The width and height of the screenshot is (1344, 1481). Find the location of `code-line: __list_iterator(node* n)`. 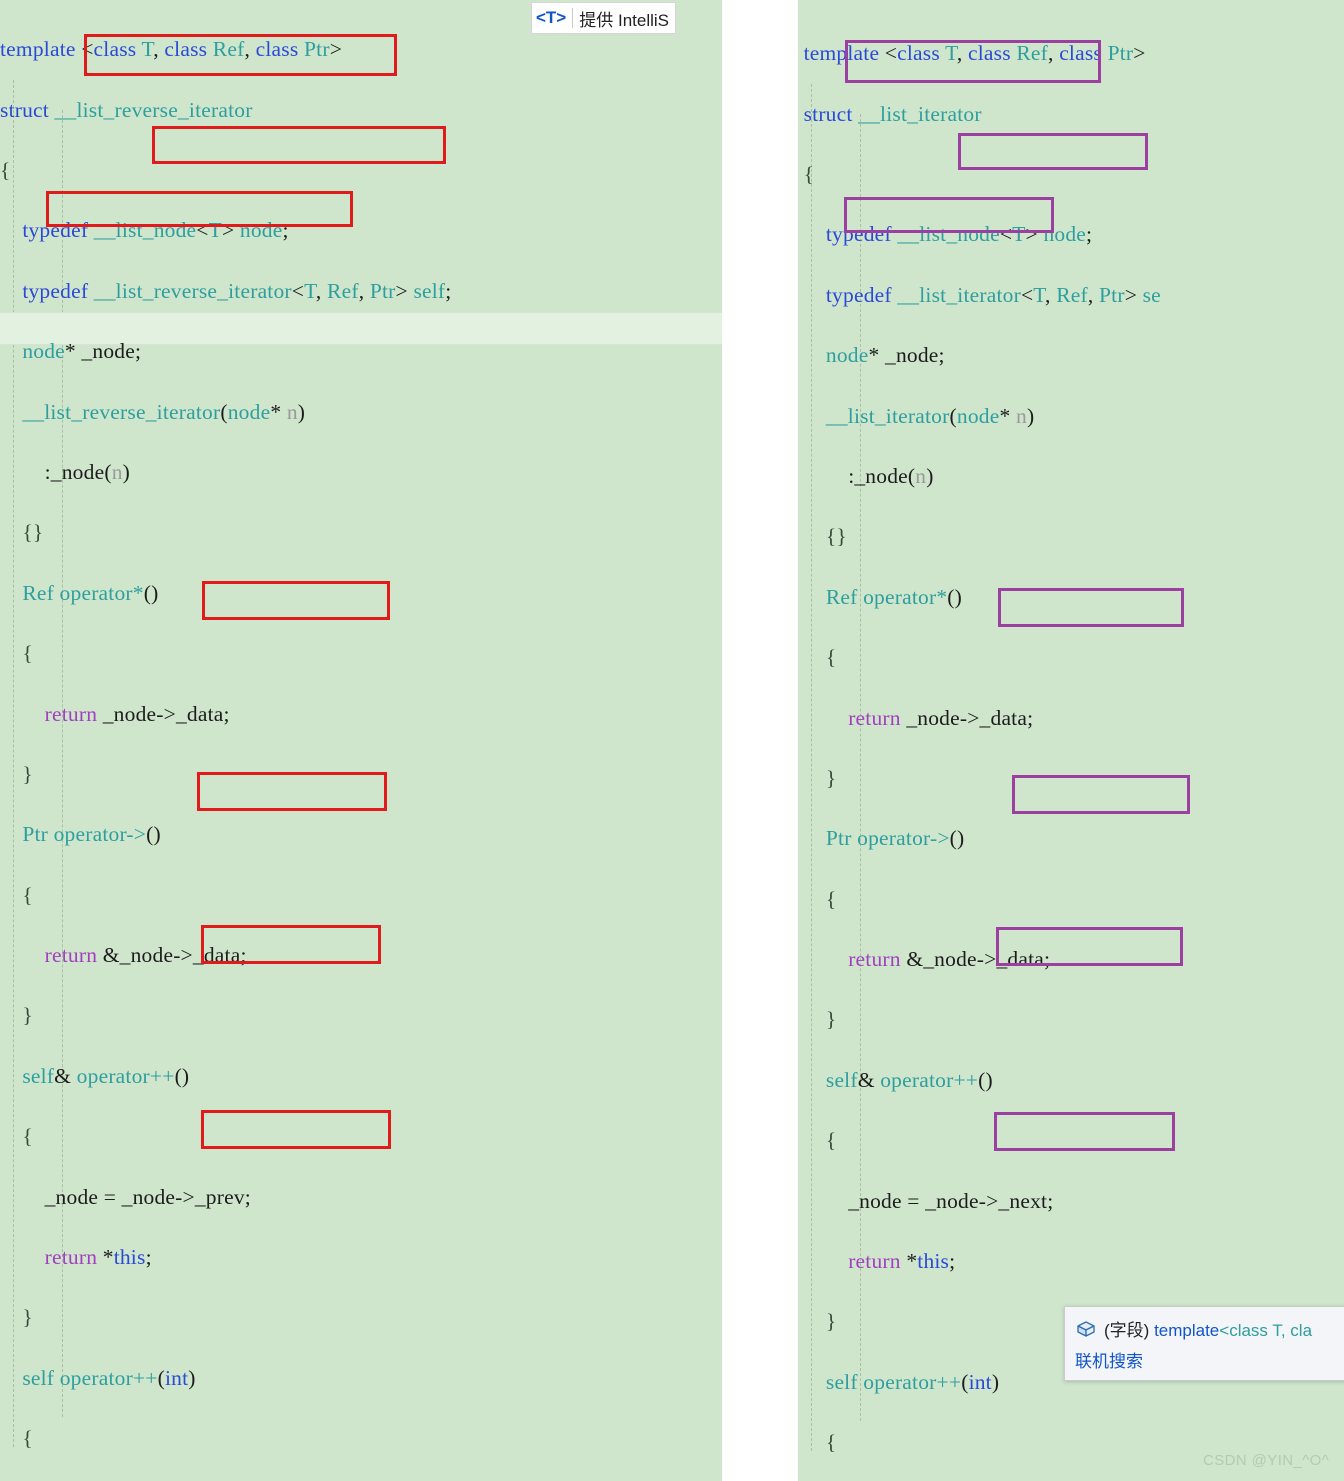

code-line: __list_iterator(node* n) is located at coordinates (930, 415).